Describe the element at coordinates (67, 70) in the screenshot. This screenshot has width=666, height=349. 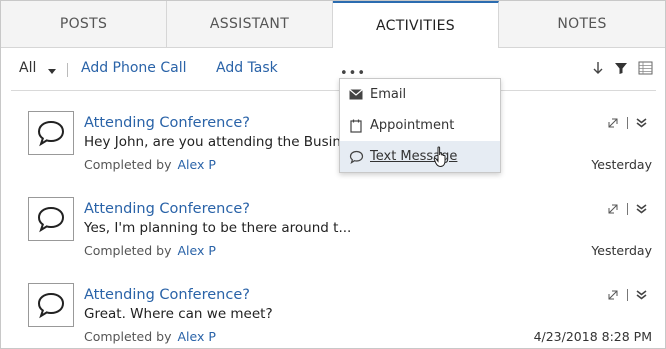
I see `toolbar-divider` at that location.